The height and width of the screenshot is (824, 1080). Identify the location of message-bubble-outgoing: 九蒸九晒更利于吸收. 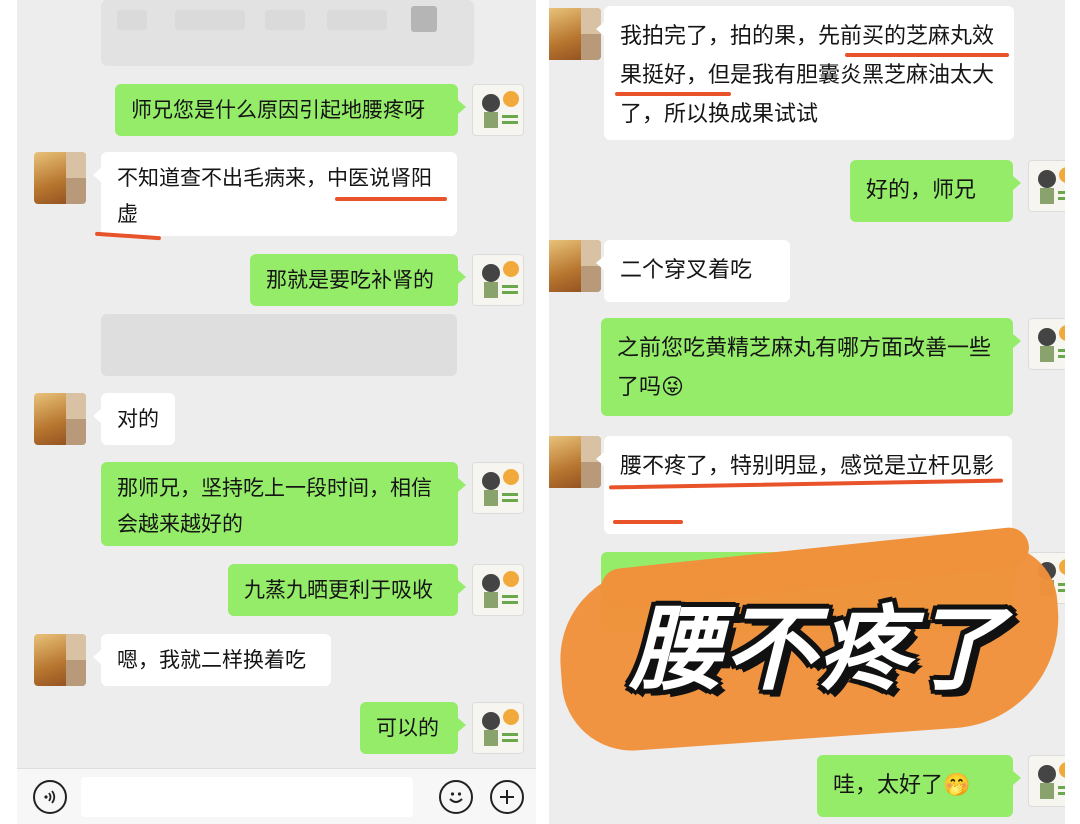
(347, 590).